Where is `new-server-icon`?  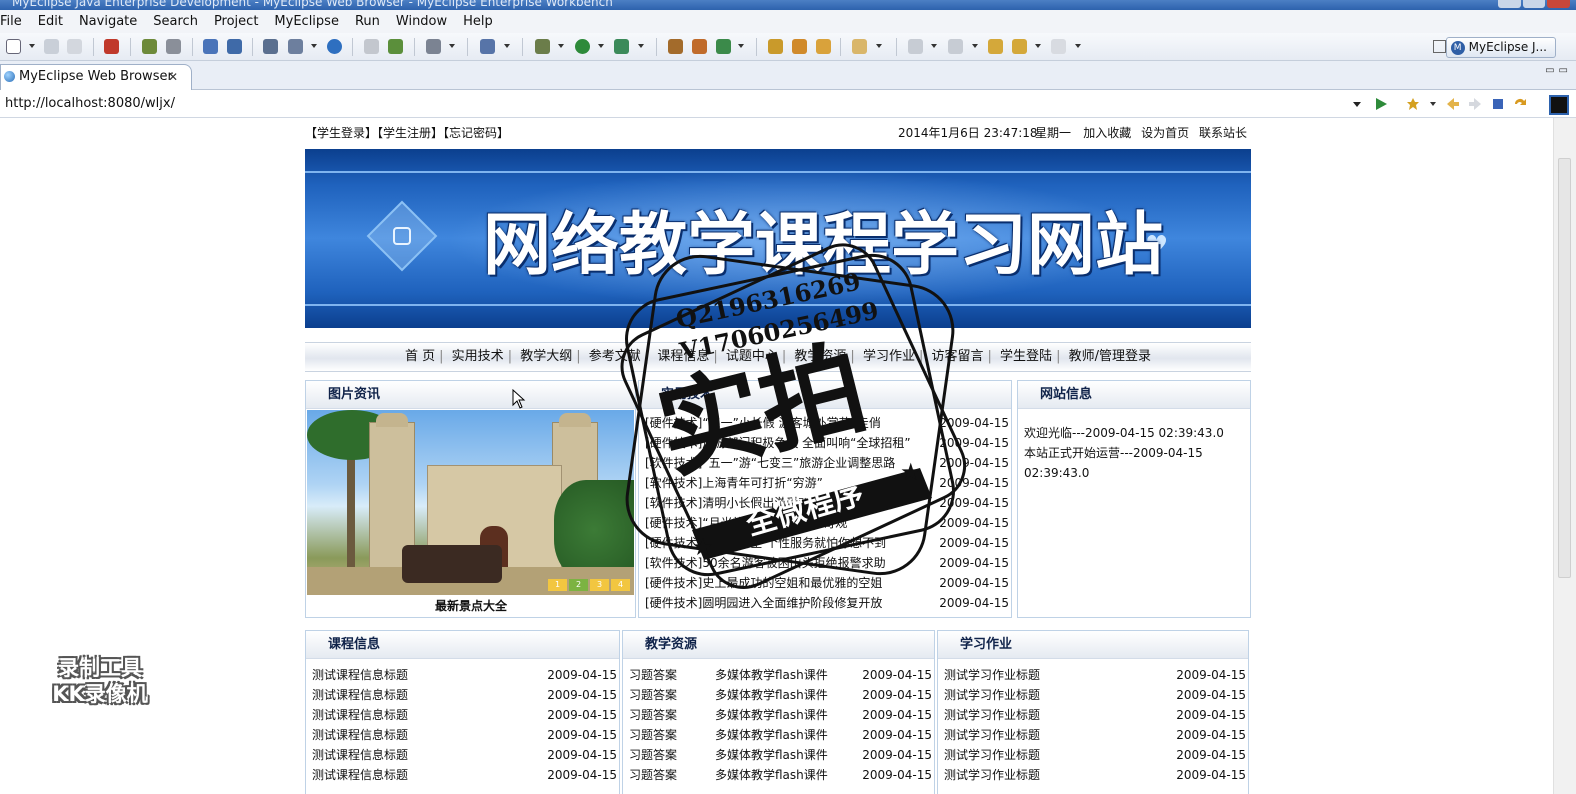
new-server-icon is located at coordinates (487, 46).